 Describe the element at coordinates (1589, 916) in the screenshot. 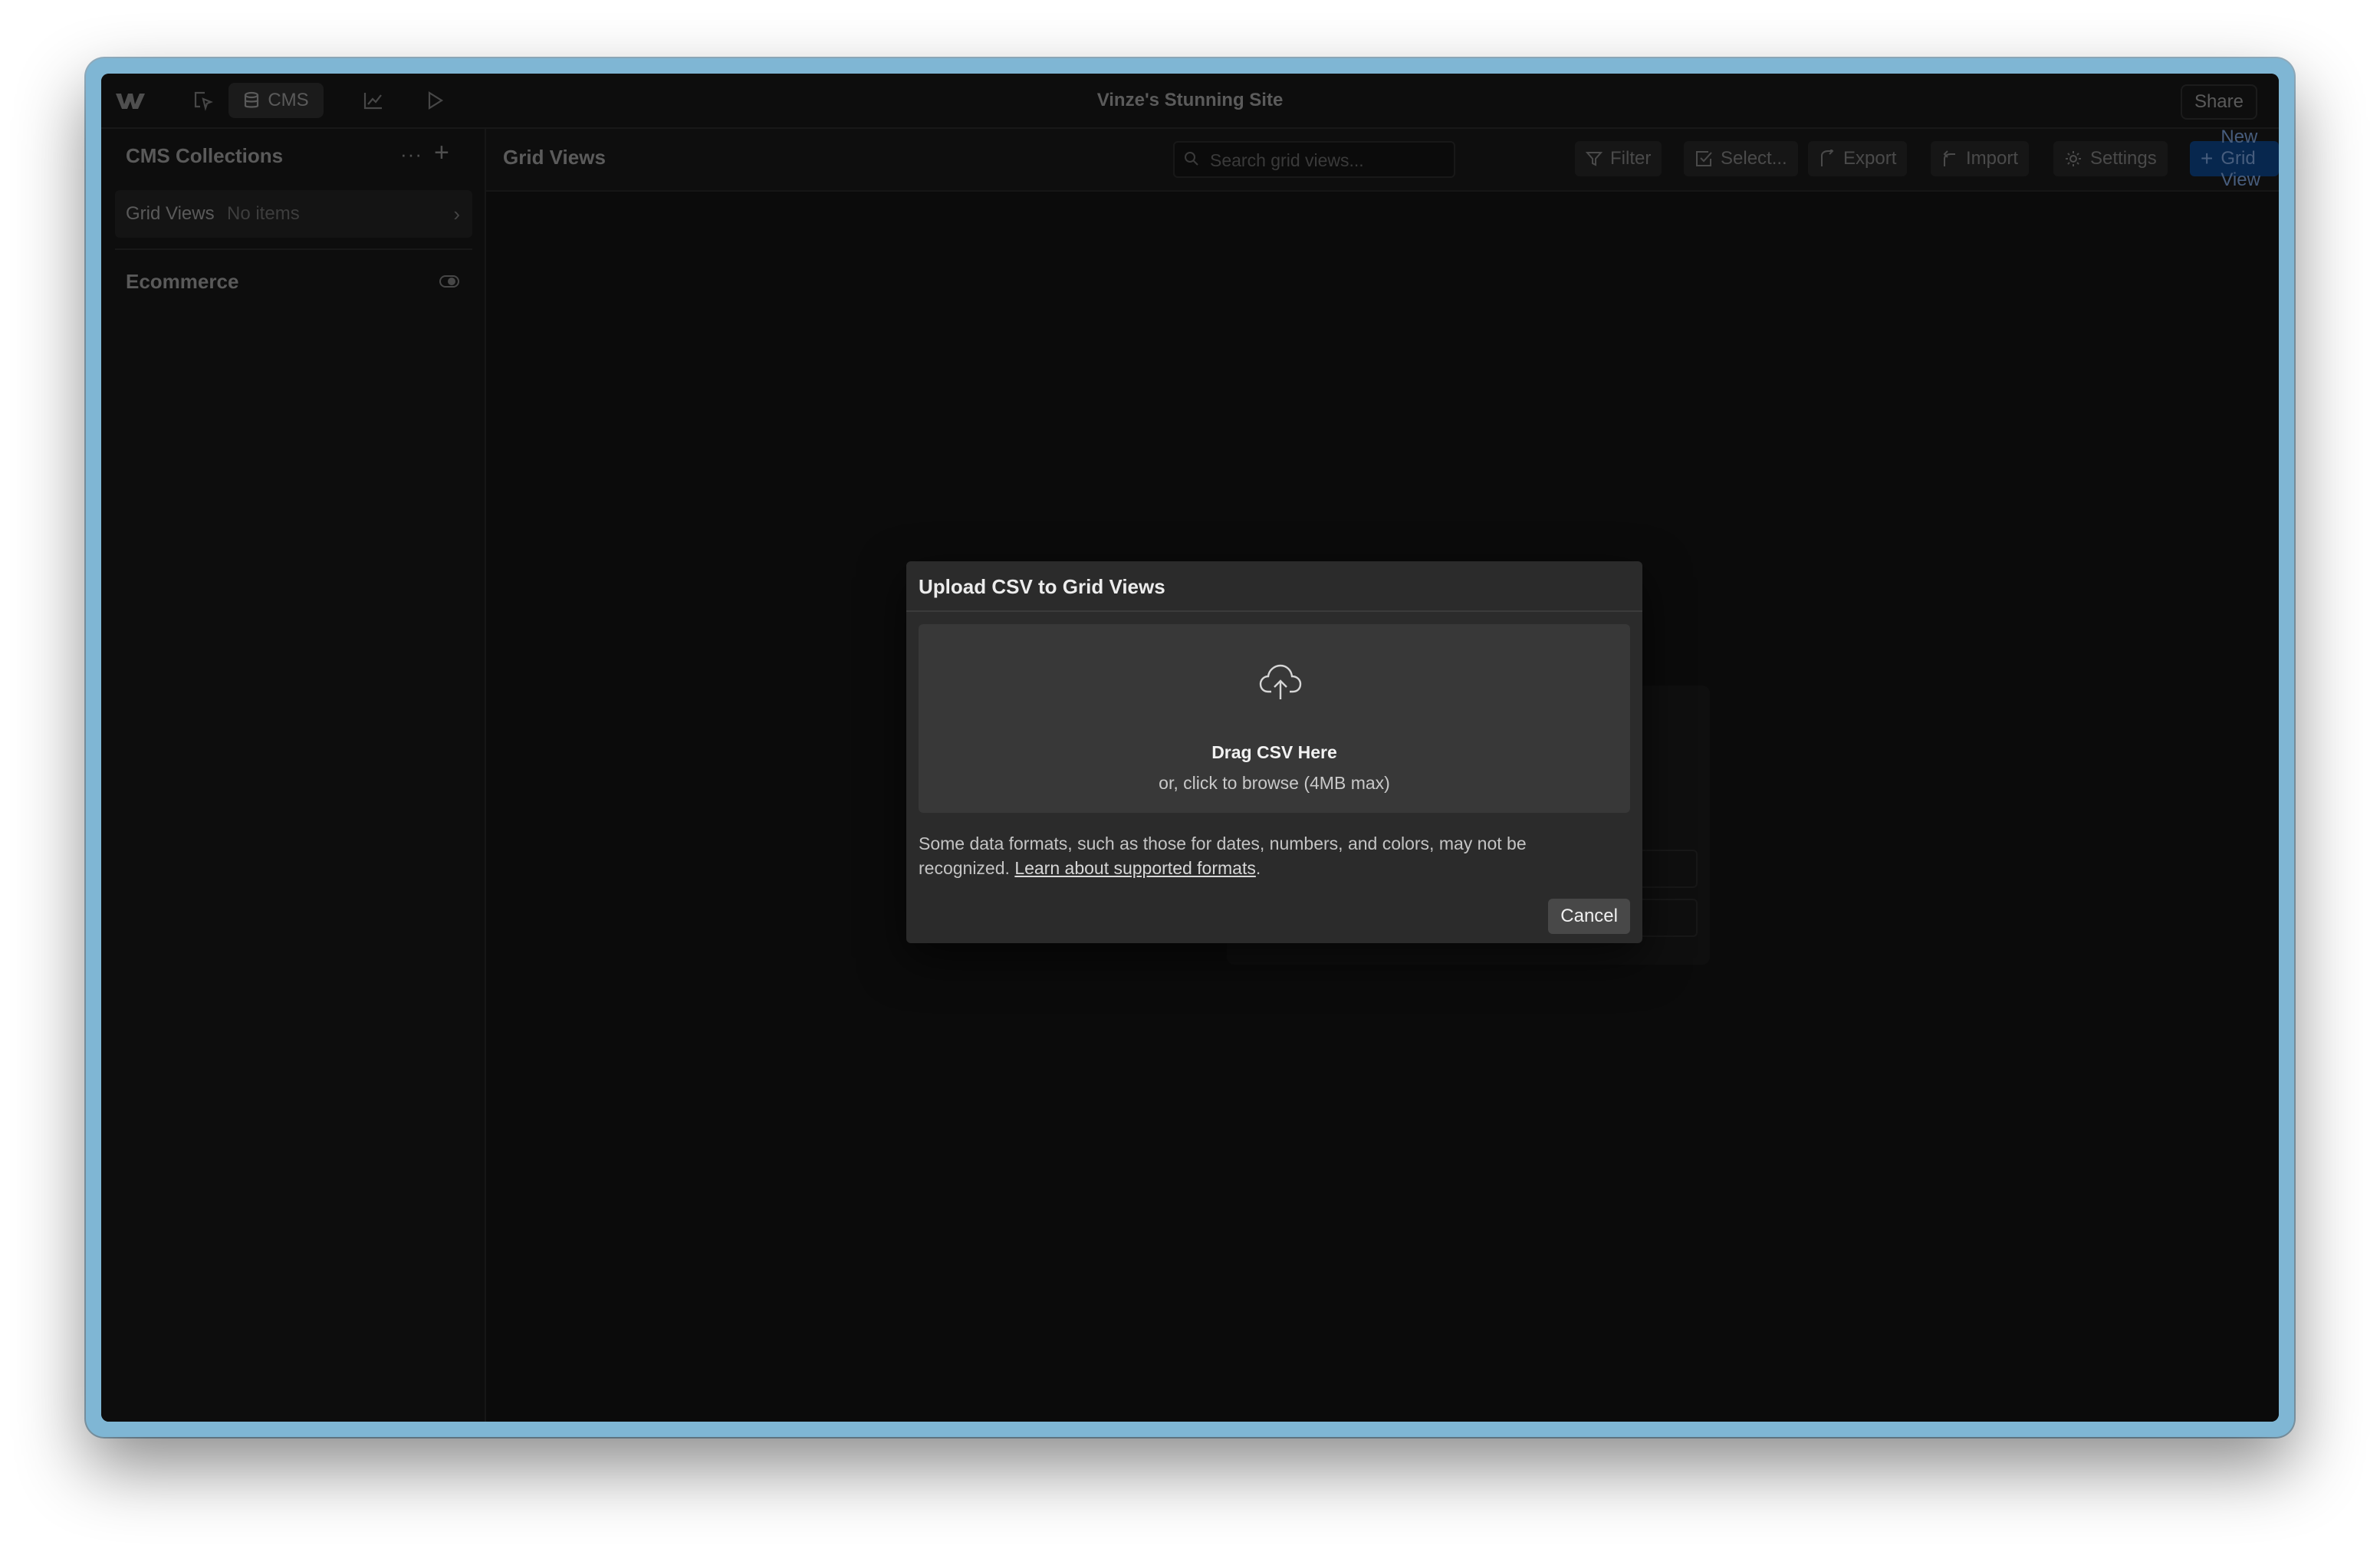

I see `cancel-button: Cancel` at that location.